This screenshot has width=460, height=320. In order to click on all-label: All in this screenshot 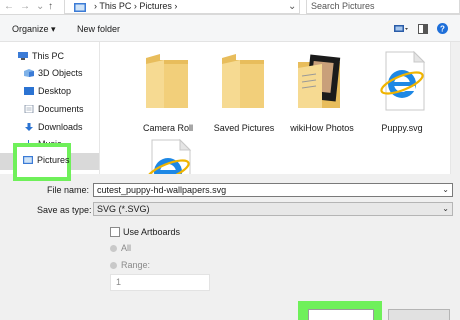, I will do `click(126, 248)`.